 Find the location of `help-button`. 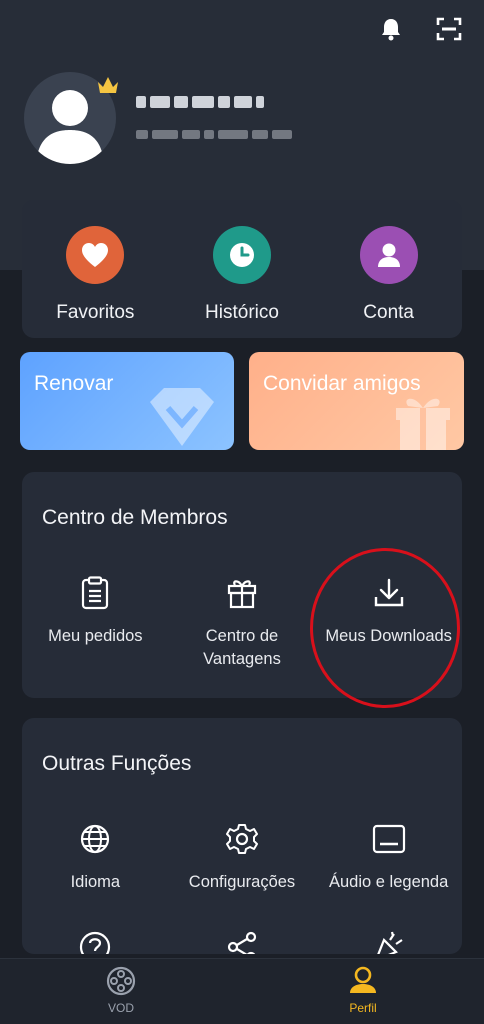

help-button is located at coordinates (95, 942).